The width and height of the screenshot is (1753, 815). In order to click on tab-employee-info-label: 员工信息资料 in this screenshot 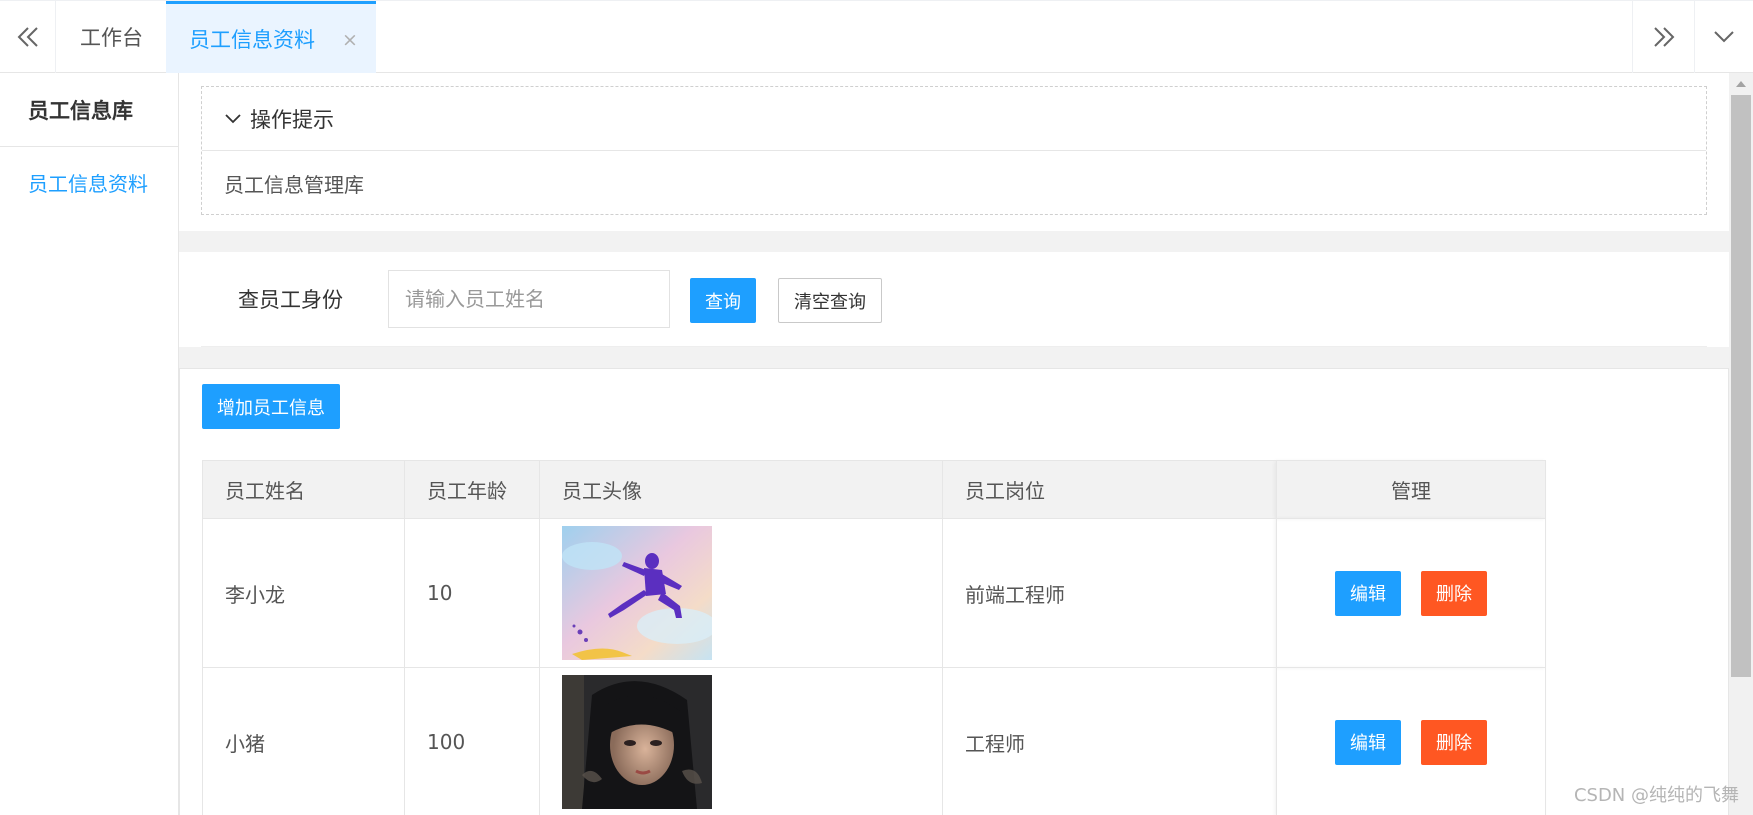, I will do `click(252, 39)`.